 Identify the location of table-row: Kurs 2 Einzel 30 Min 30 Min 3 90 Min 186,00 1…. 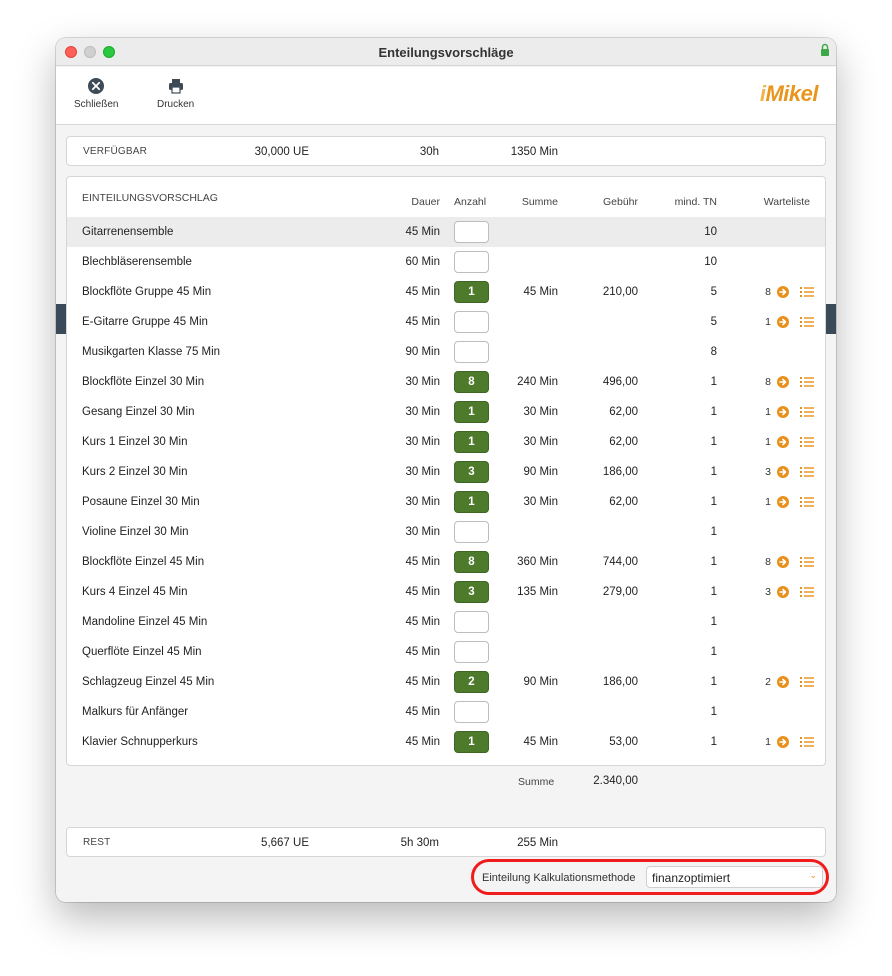
(446, 472).